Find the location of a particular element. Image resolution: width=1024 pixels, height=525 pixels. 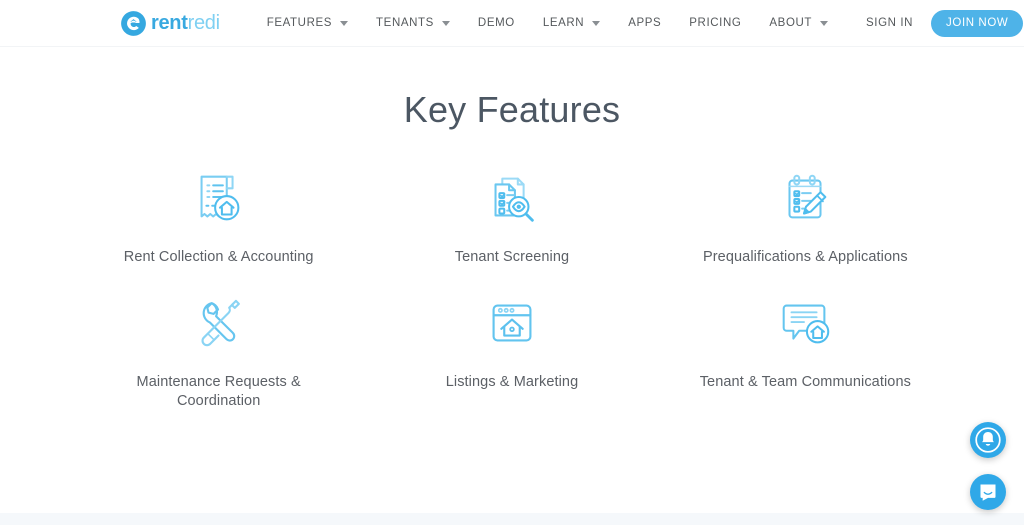

nav-item-features: FEATURES is located at coordinates (307, 23).